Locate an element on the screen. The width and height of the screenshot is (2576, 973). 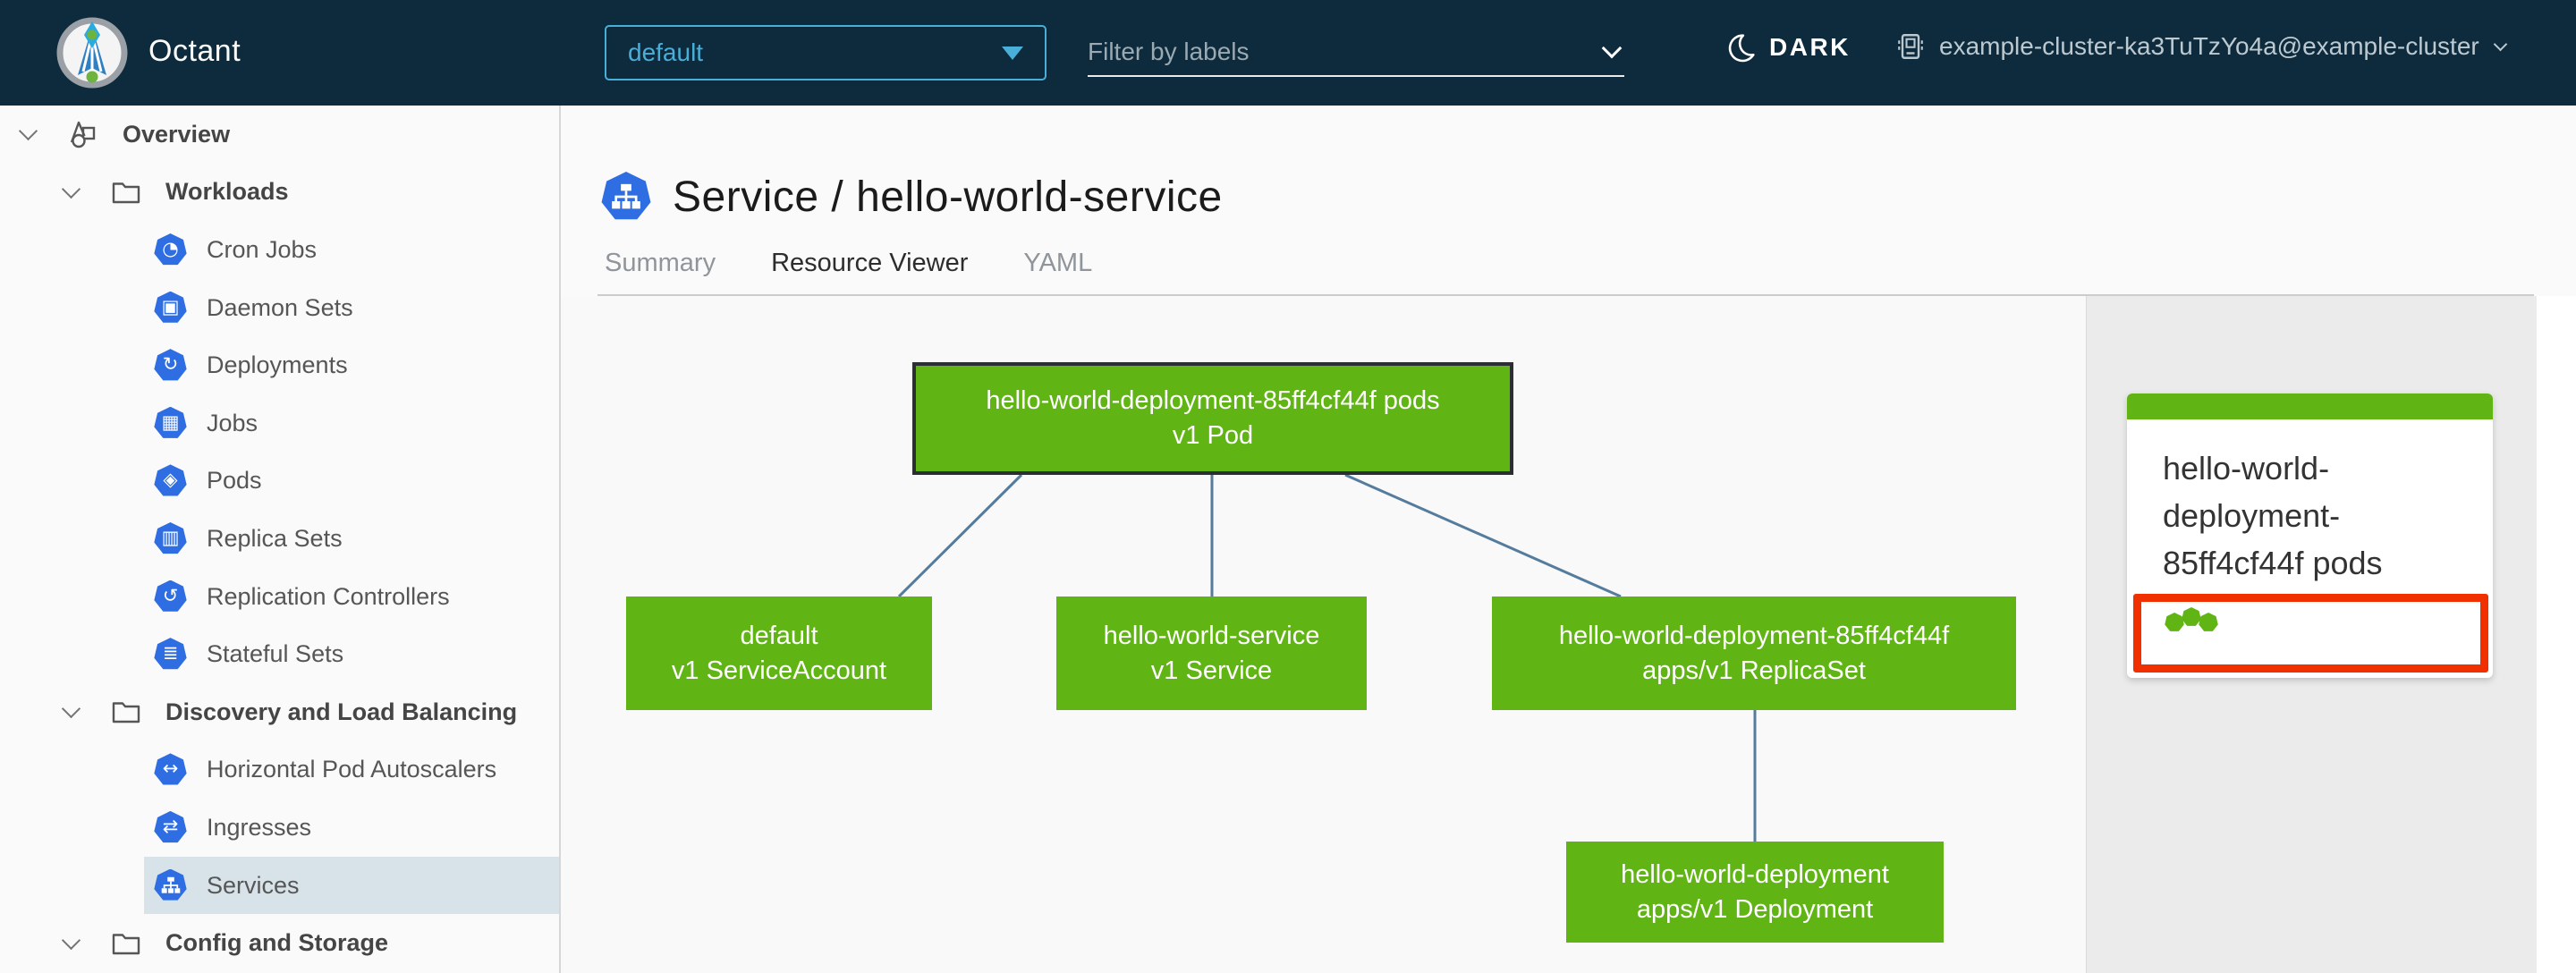
sidebar-item-replica-sets: ▥ Replica Sets is located at coordinates (279, 539).